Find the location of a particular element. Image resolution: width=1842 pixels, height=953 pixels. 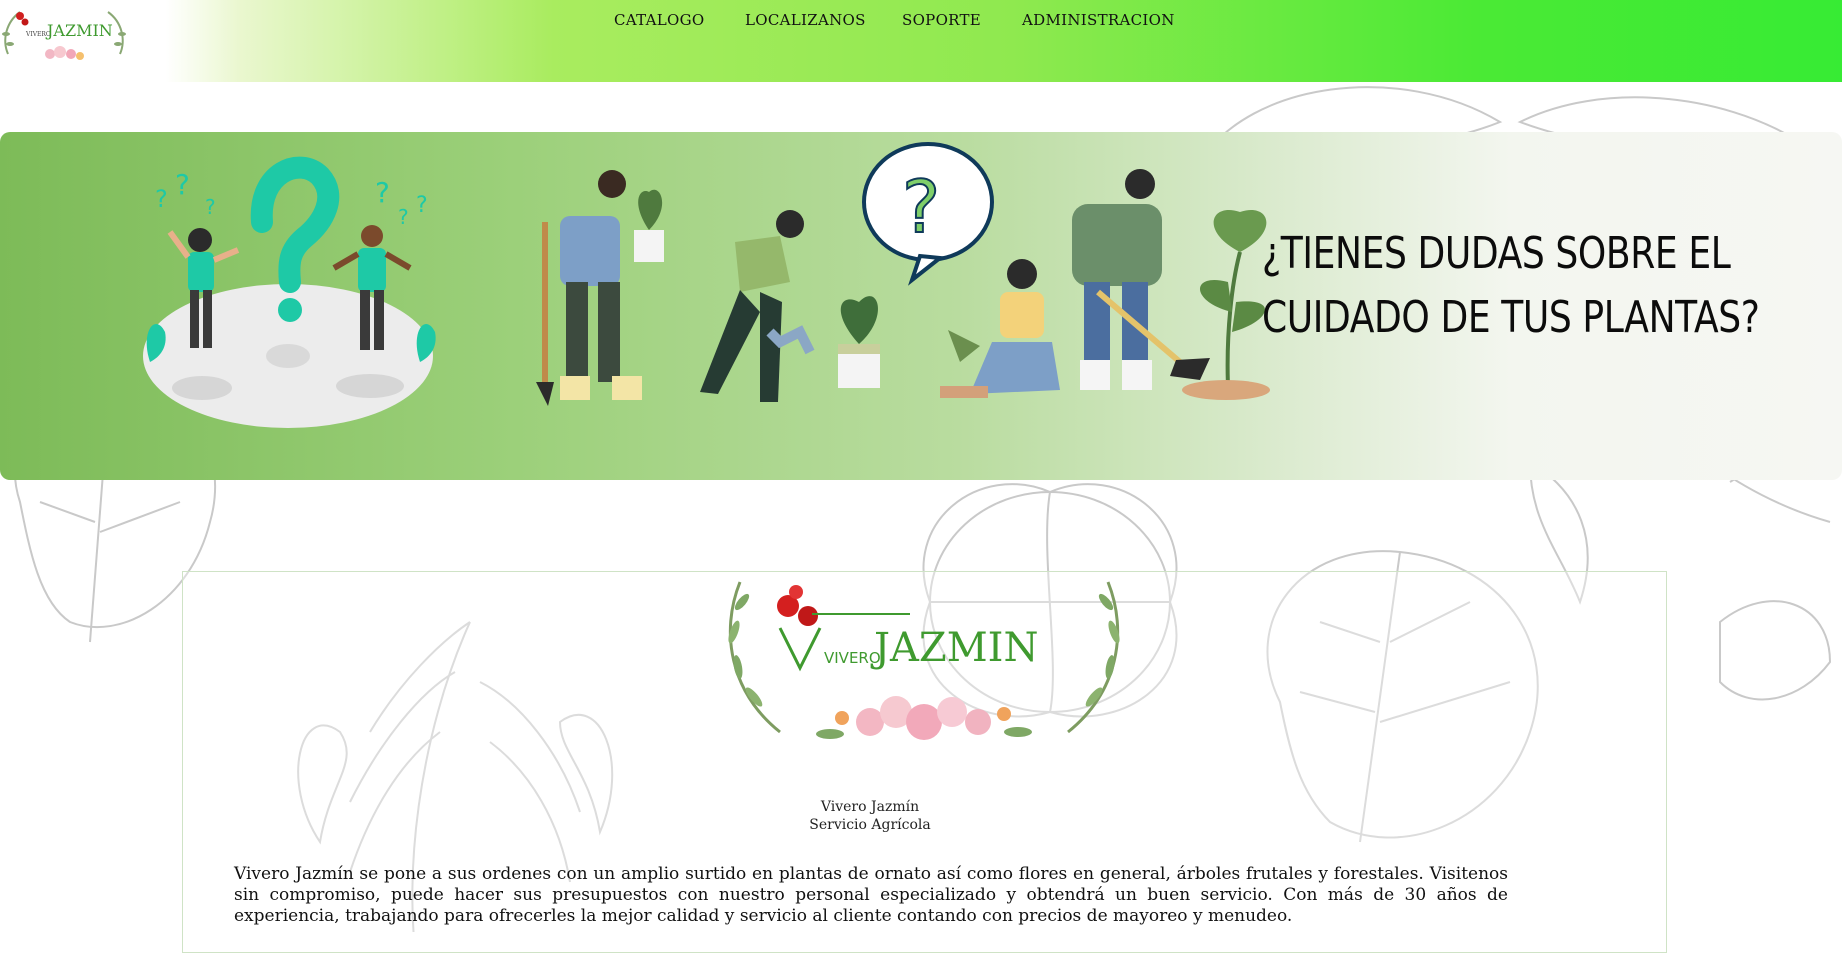

nav-soporte: SOPORTE is located at coordinates (941, 20).